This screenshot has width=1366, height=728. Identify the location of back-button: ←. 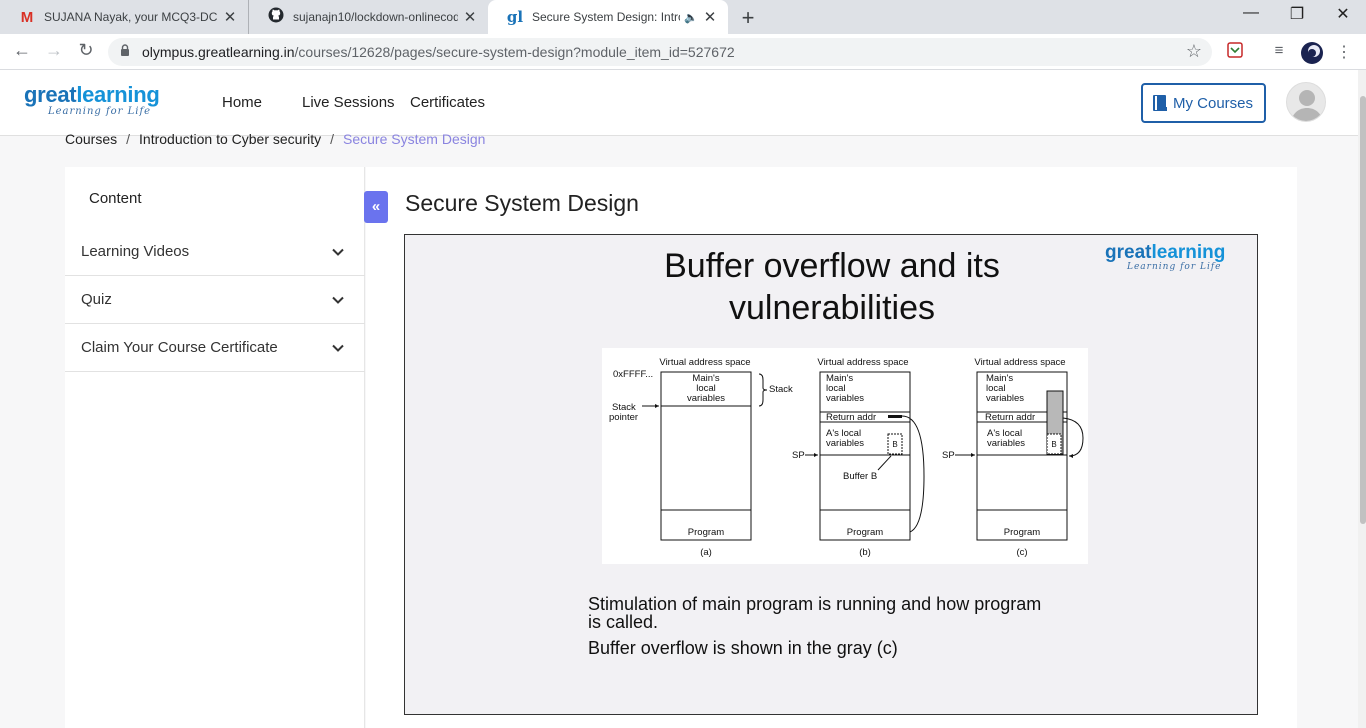
(22, 50).